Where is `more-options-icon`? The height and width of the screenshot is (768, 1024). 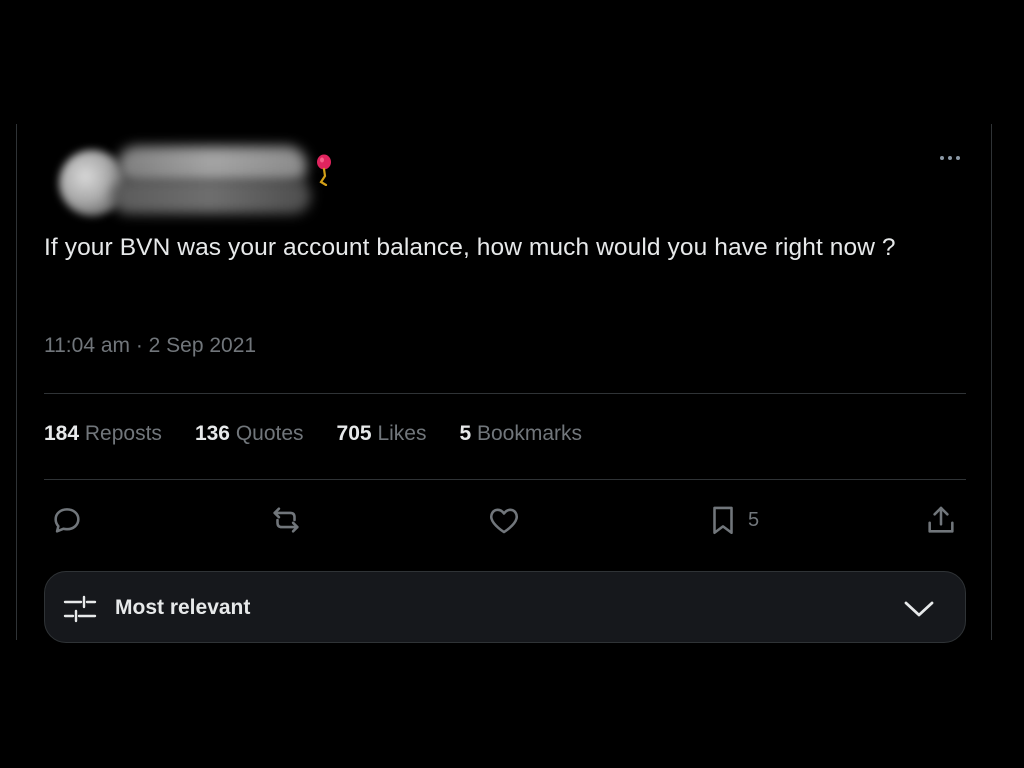
more-options-icon is located at coordinates (950, 158).